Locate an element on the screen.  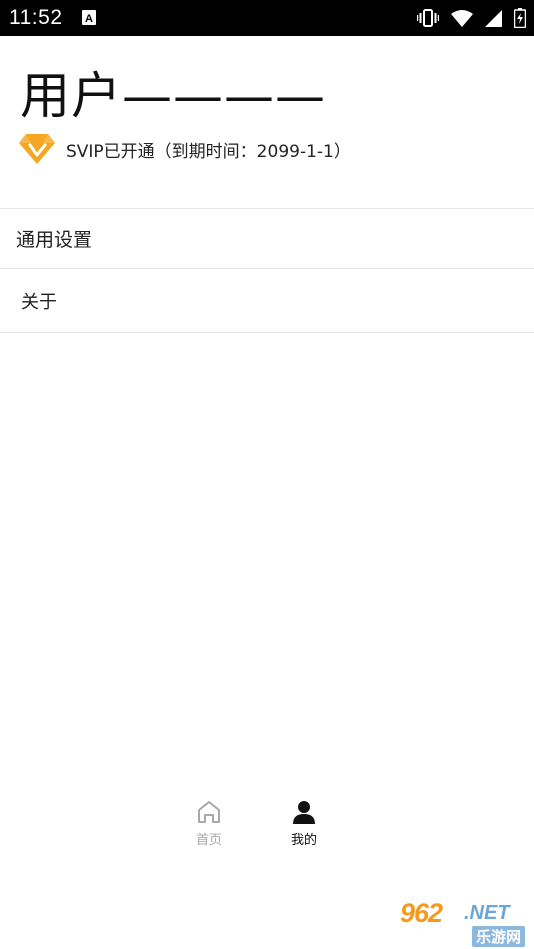
status-icons is located at coordinates (471, 18).